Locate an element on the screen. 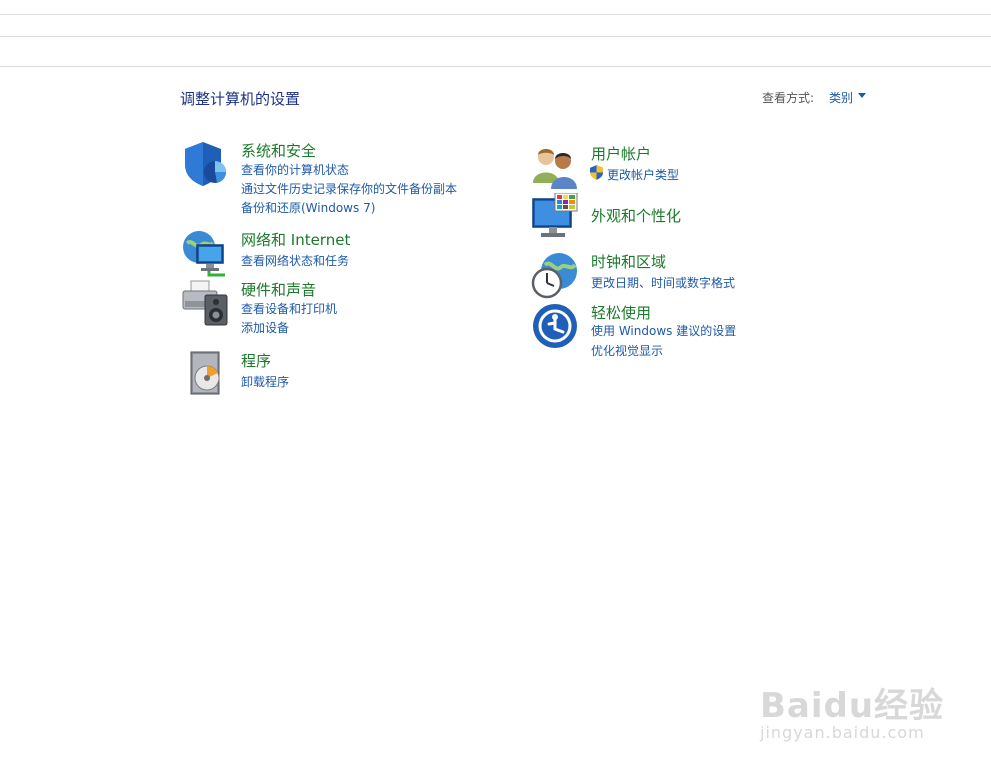 This screenshot has height=782, width=991. users-icon is located at coordinates (555, 167).